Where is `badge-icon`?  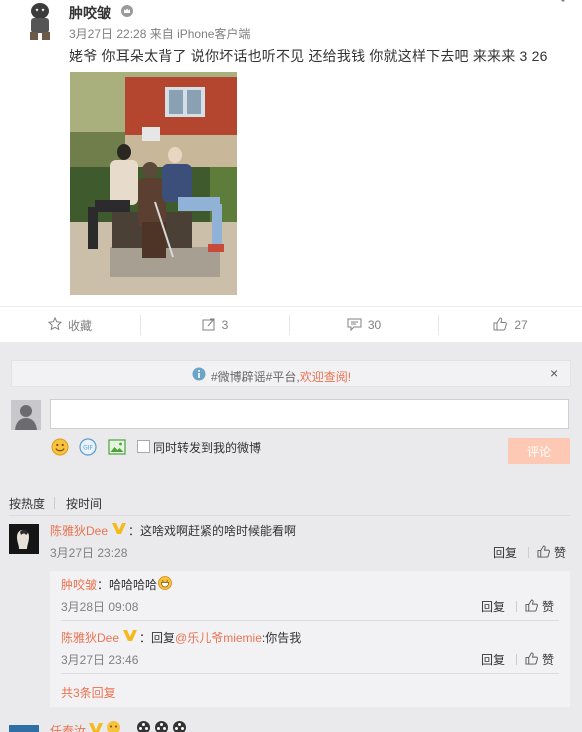 badge-icon is located at coordinates (113, 726).